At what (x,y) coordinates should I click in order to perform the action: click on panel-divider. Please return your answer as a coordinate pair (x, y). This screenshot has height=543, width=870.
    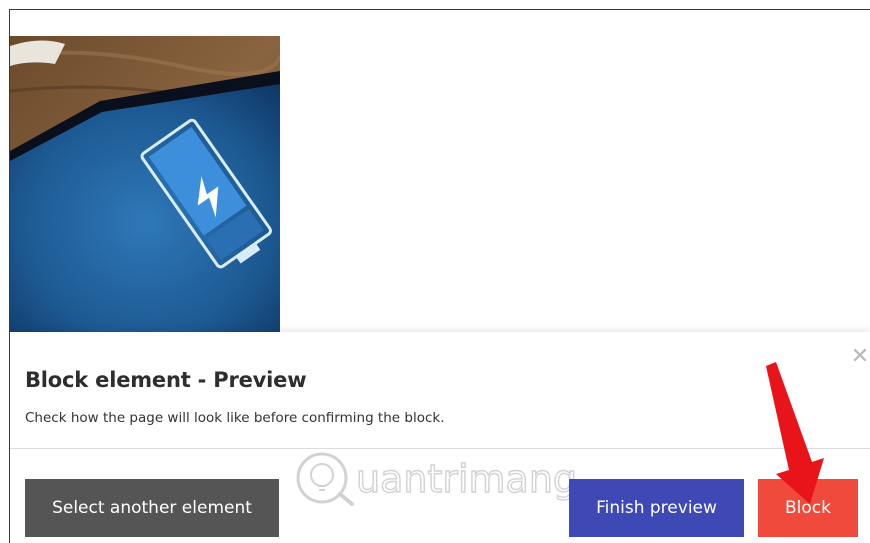
    Looking at the image, I should click on (440, 448).